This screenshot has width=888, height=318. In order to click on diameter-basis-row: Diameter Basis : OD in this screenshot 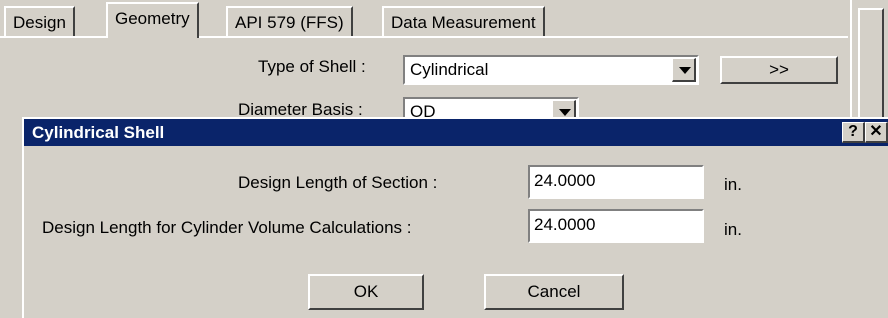, I will do `click(425, 106)`.